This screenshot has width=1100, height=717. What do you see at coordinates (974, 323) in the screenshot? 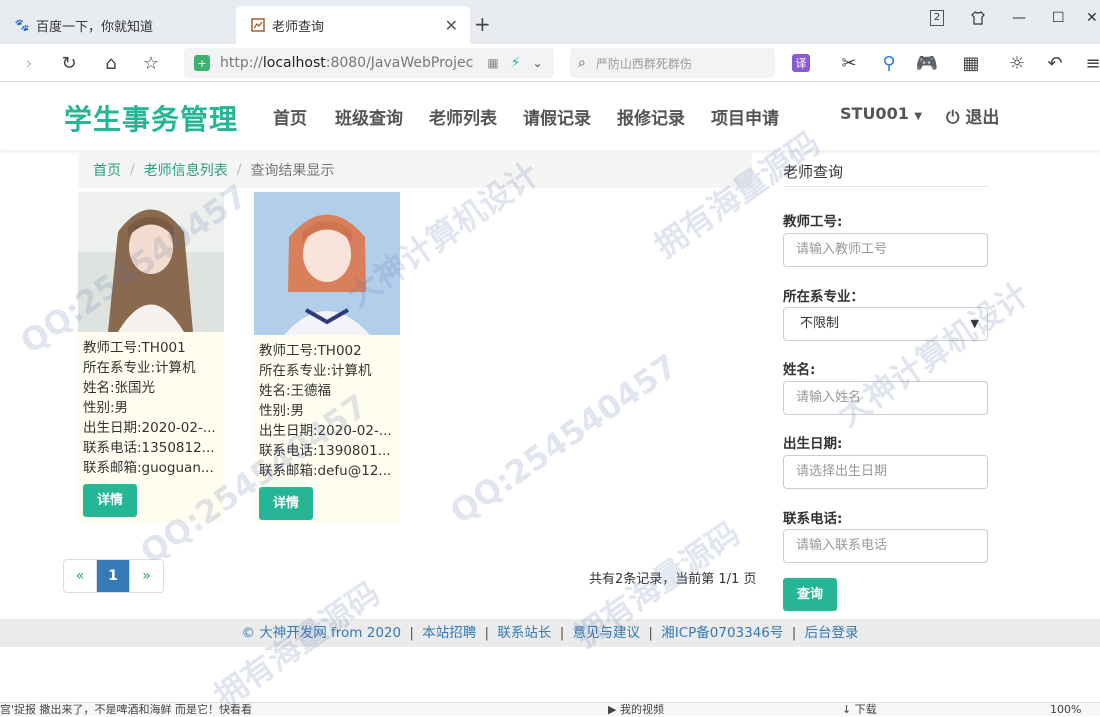
I see `chevron-down-icon: ▼` at bounding box center [974, 323].